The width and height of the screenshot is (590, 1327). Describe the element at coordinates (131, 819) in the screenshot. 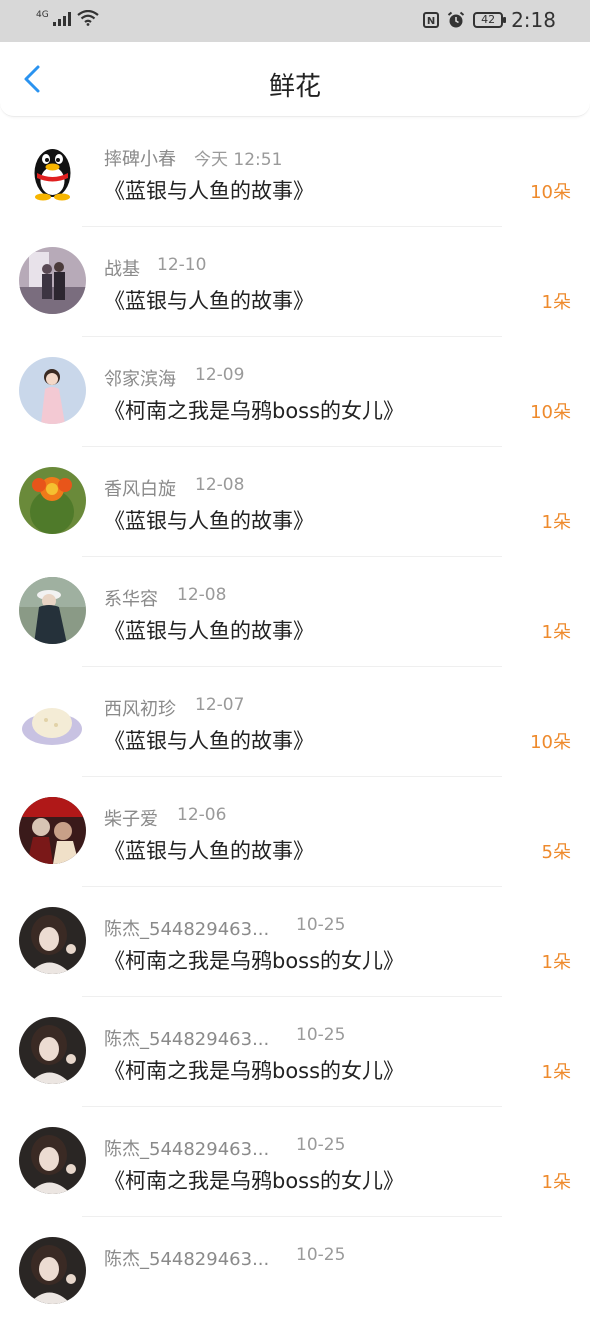

I see `user-name: 柴子爱` at that location.